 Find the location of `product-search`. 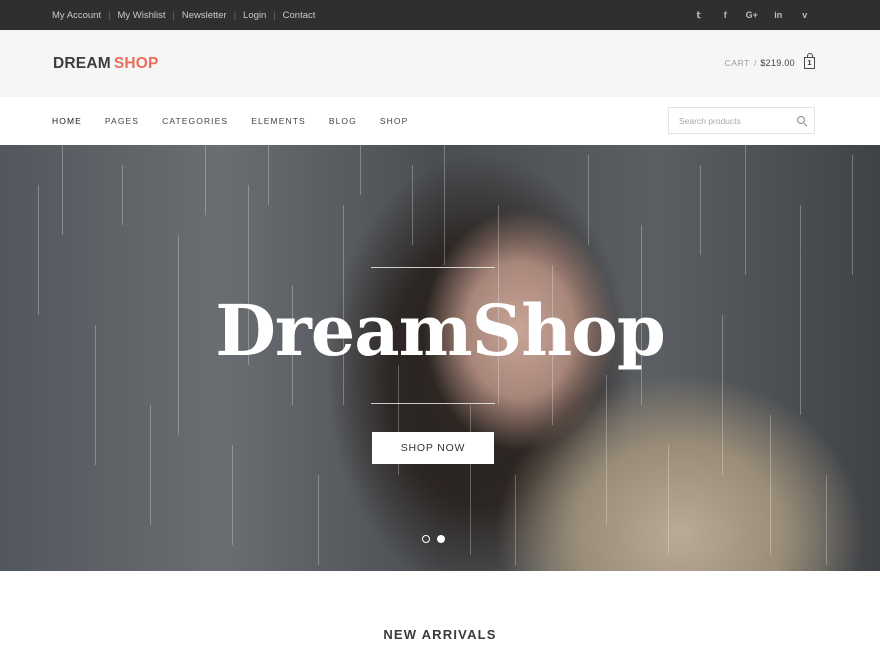

product-search is located at coordinates (741, 120).